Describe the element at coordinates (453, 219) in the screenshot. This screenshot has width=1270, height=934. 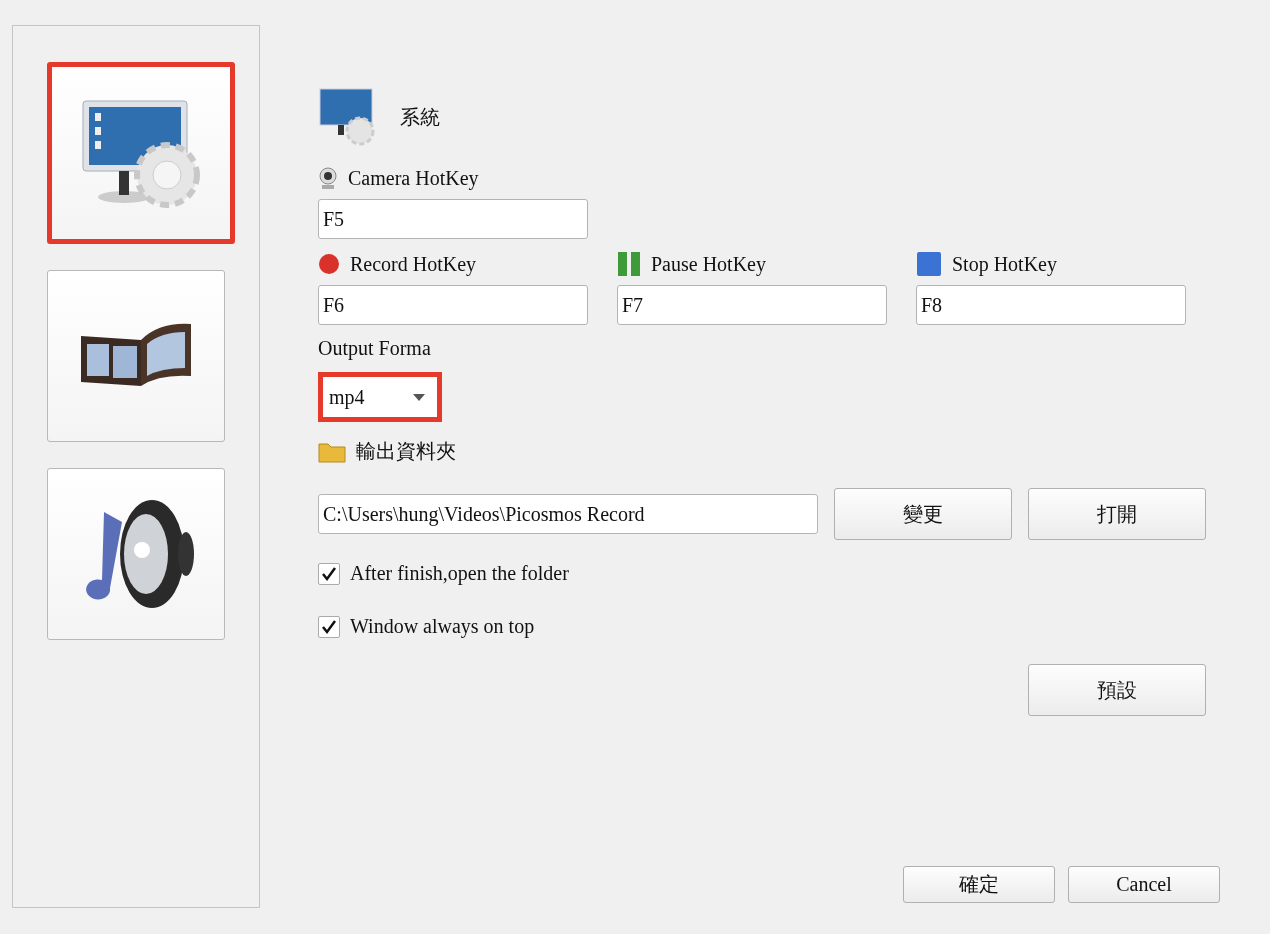
I see `hotkey-field: F5` at that location.